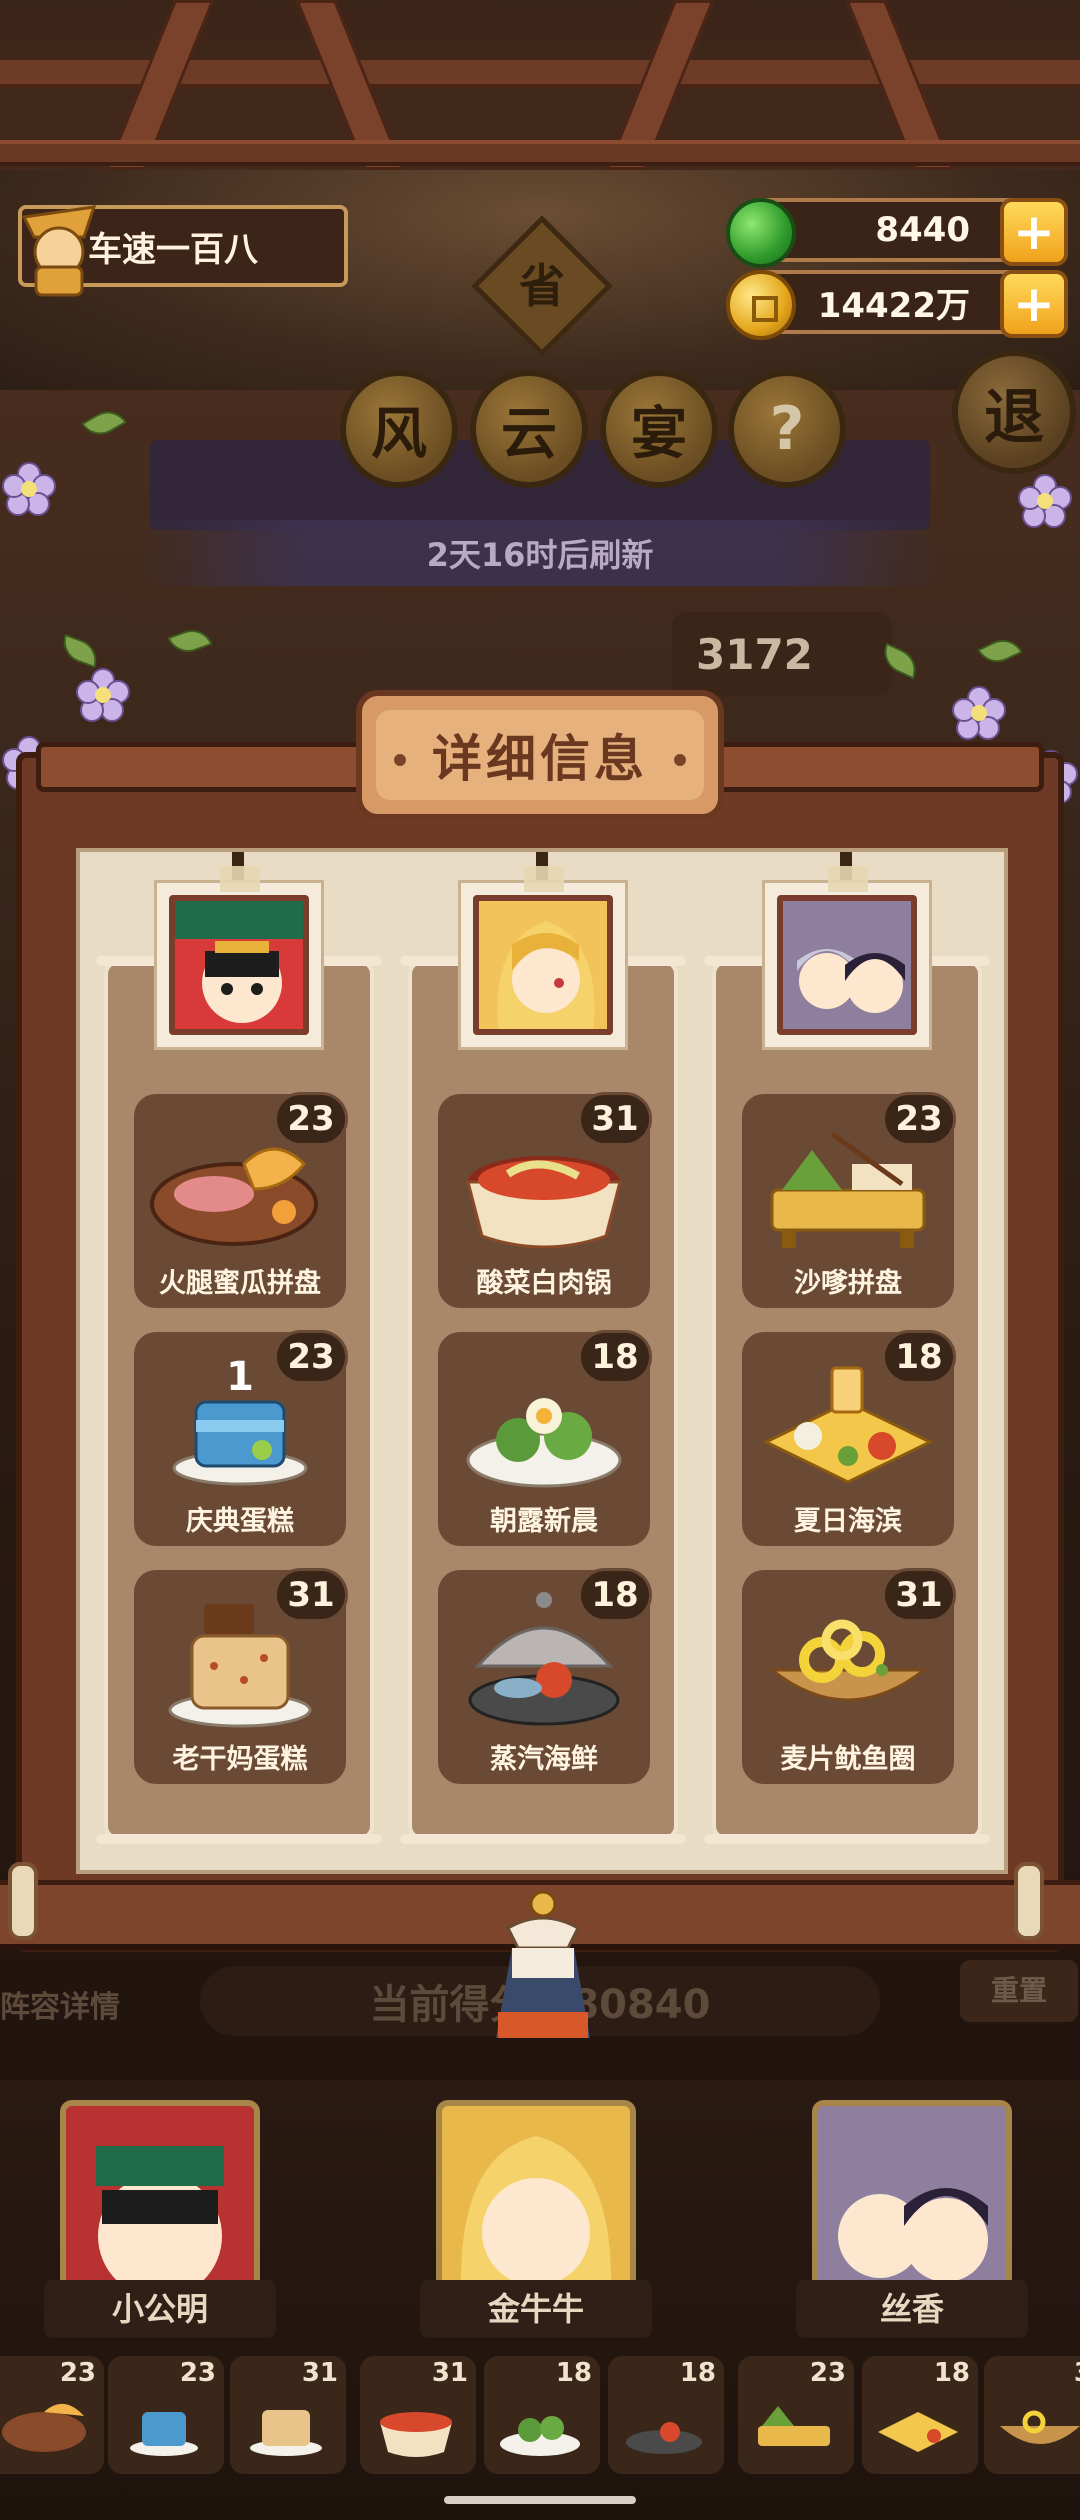  Describe the element at coordinates (241, 1676) in the screenshot. I see `dish-card: 31 老干妈蛋糕` at that location.